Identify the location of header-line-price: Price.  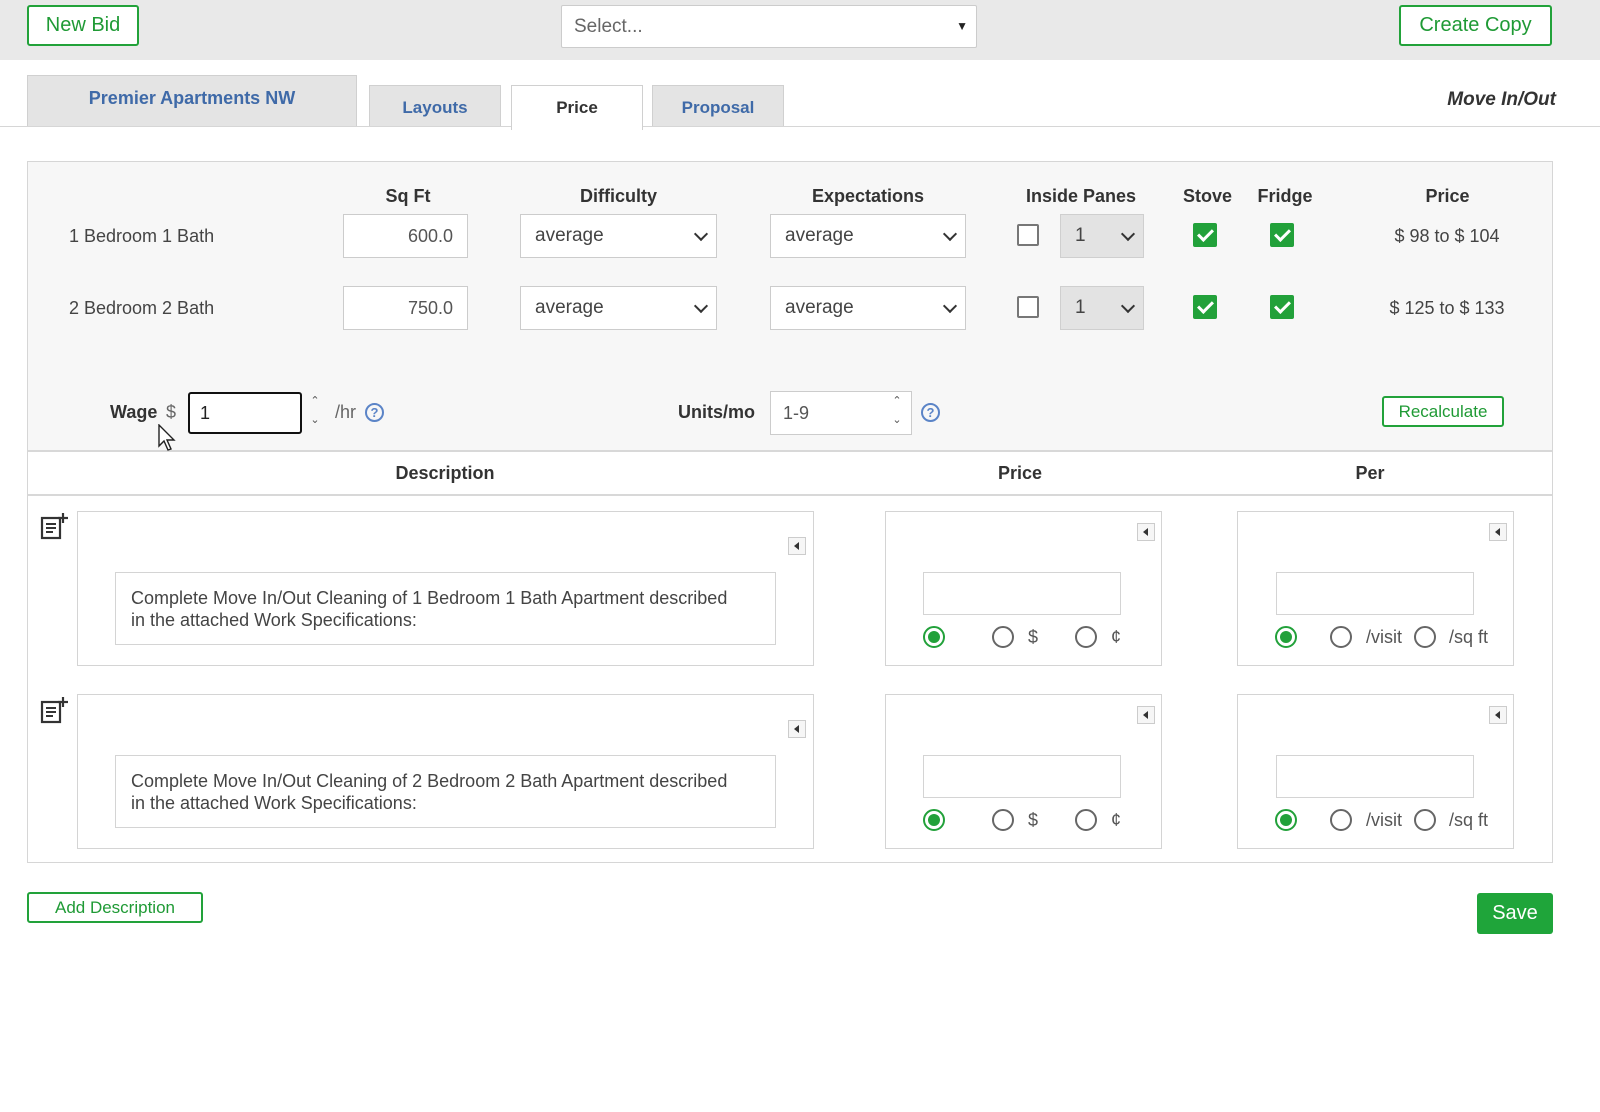
(1020, 473).